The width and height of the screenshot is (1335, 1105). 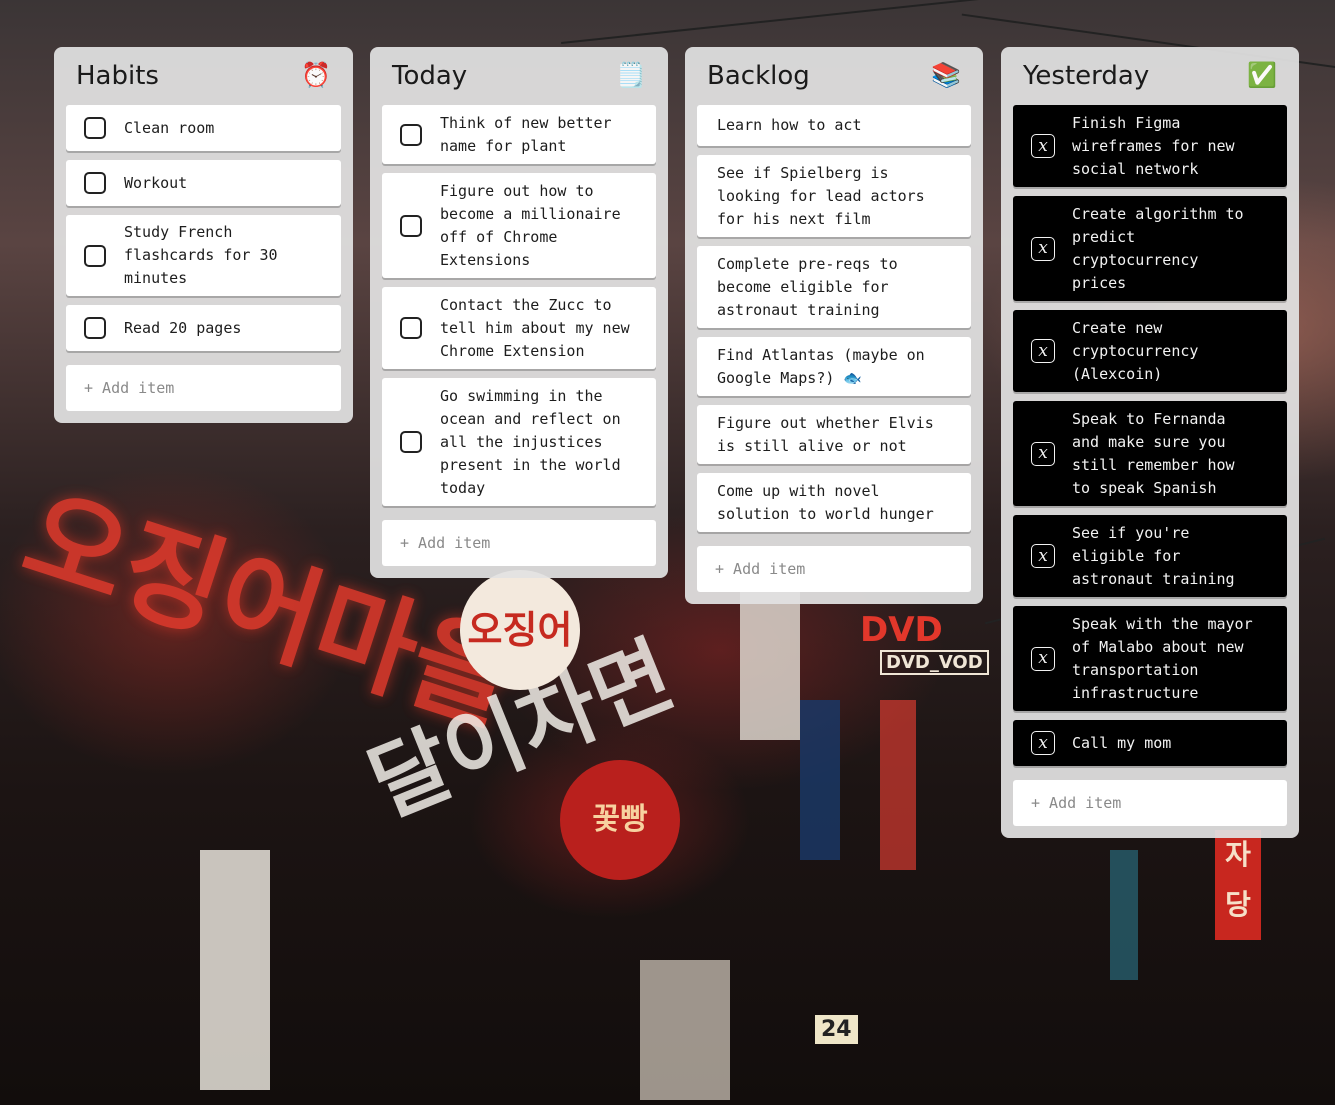 What do you see at coordinates (1262, 75) in the screenshot?
I see `check-mark-icon: ✅` at bounding box center [1262, 75].